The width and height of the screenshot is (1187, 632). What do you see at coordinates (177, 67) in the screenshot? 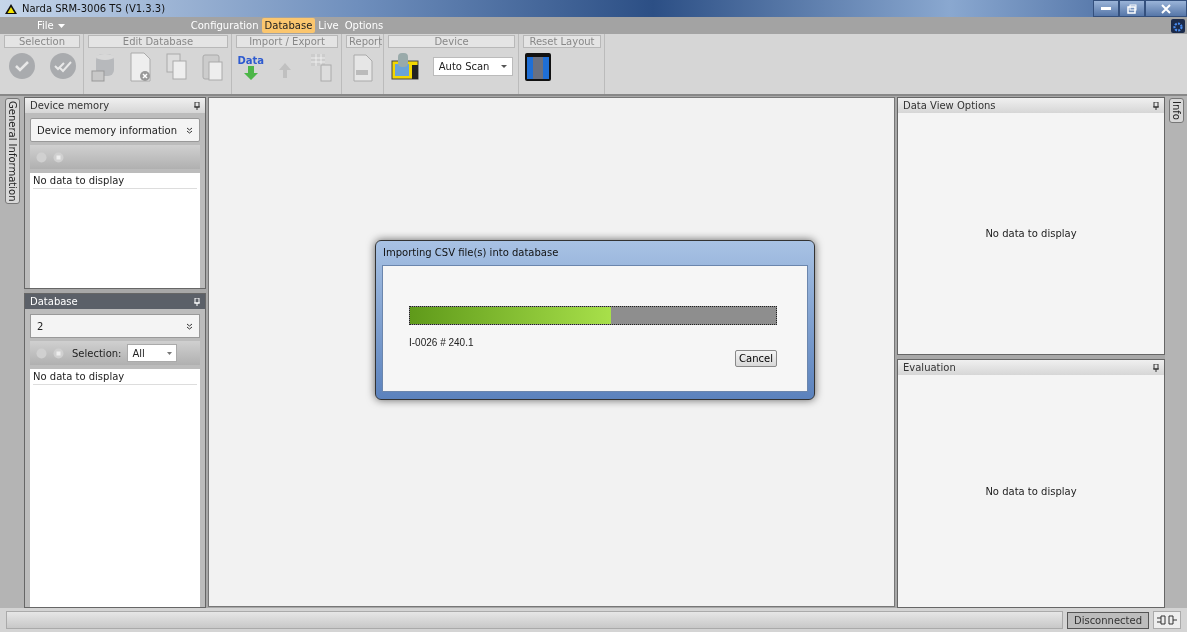
I see `copy-icon` at bounding box center [177, 67].